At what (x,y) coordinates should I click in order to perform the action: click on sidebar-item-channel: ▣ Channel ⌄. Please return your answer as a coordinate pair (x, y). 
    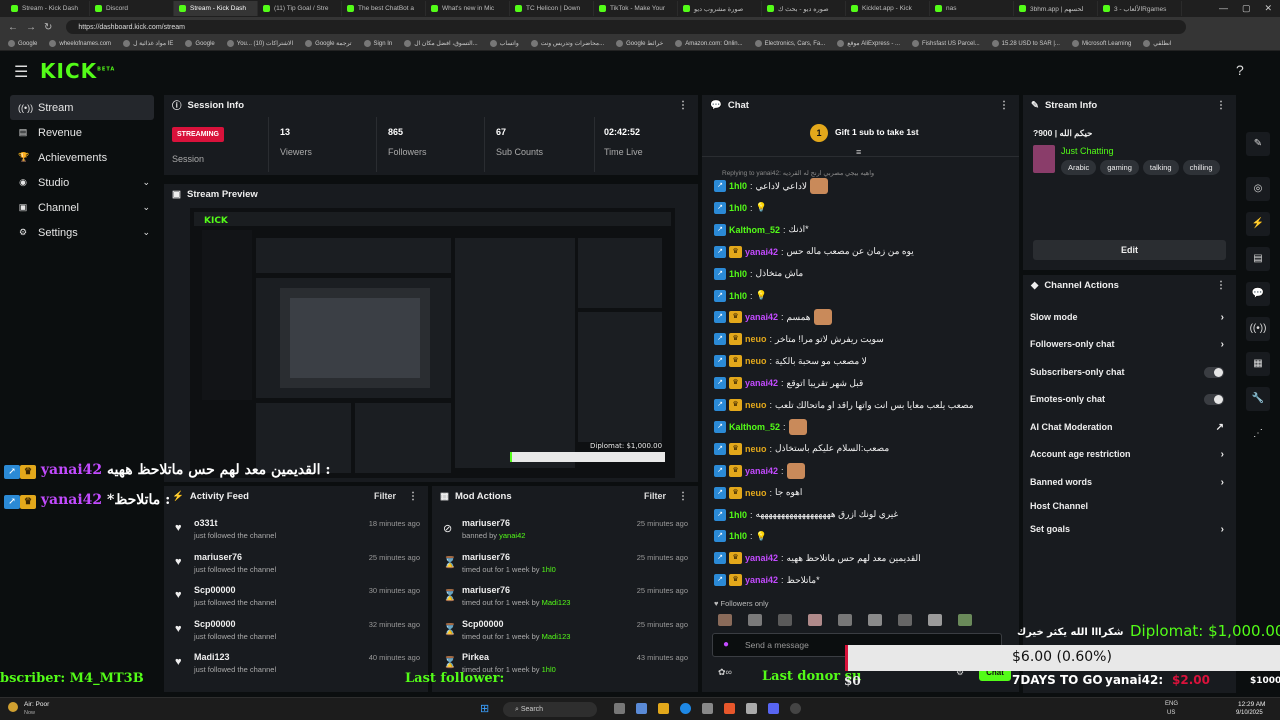
    Looking at the image, I should click on (80, 207).